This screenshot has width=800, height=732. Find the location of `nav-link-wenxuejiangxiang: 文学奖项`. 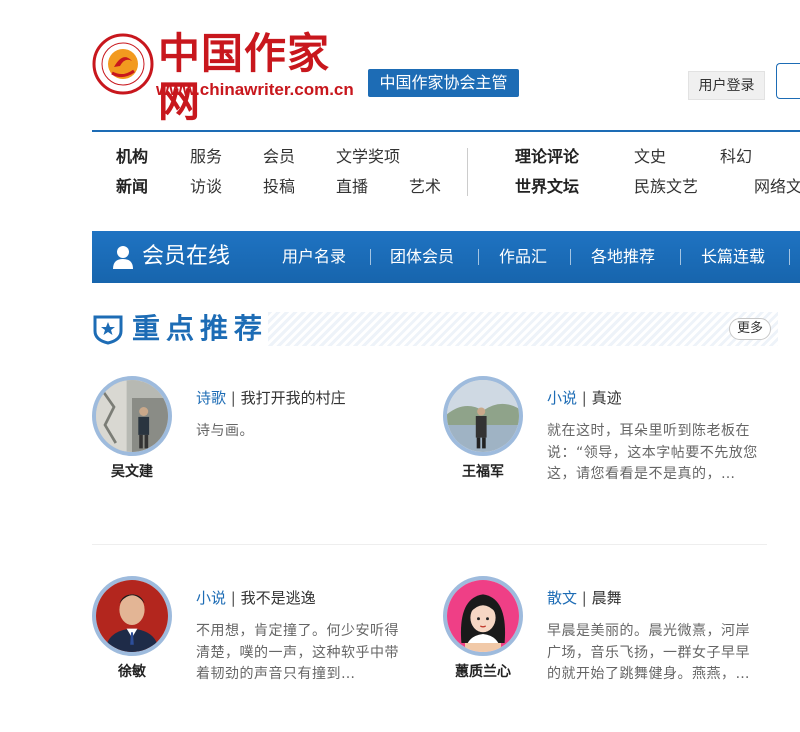

nav-link-wenxuejiangxiang: 文学奖项 is located at coordinates (368, 157).